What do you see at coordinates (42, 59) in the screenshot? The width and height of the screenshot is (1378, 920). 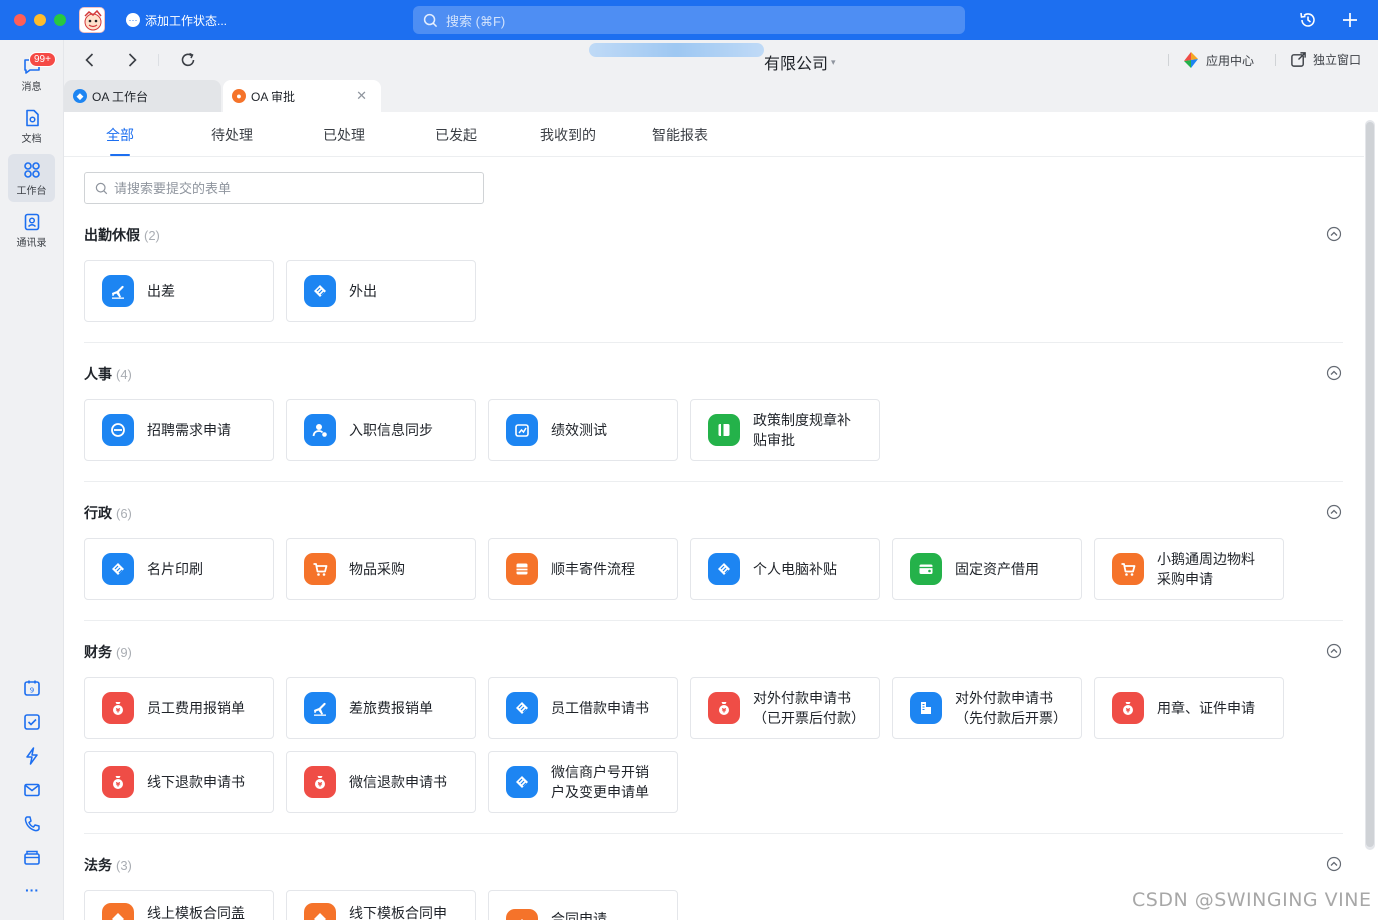 I see `unread-badge: 99+` at bounding box center [42, 59].